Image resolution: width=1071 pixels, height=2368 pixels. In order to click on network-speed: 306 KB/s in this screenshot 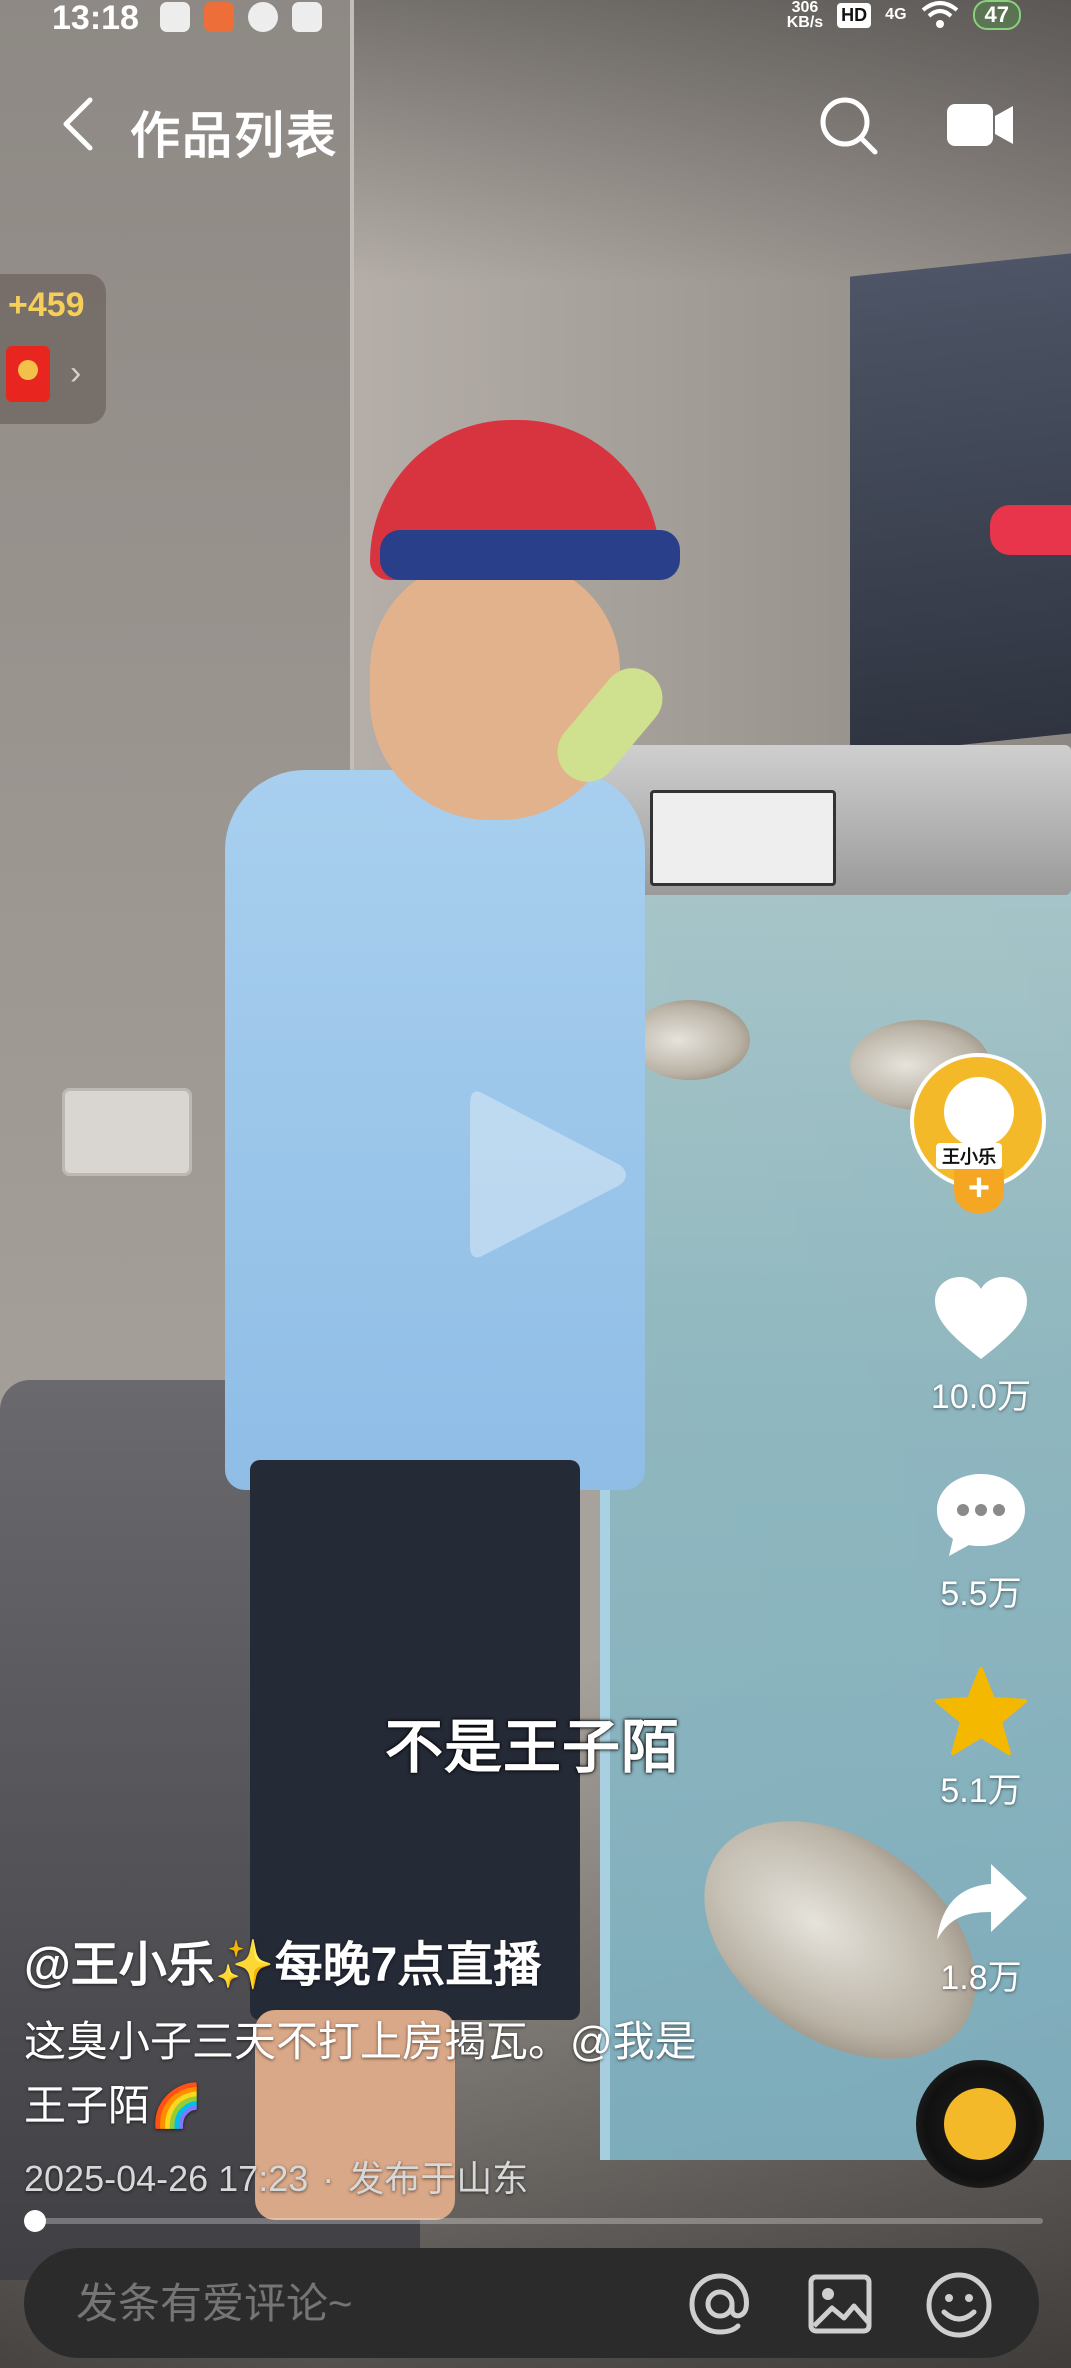, I will do `click(805, 15)`.